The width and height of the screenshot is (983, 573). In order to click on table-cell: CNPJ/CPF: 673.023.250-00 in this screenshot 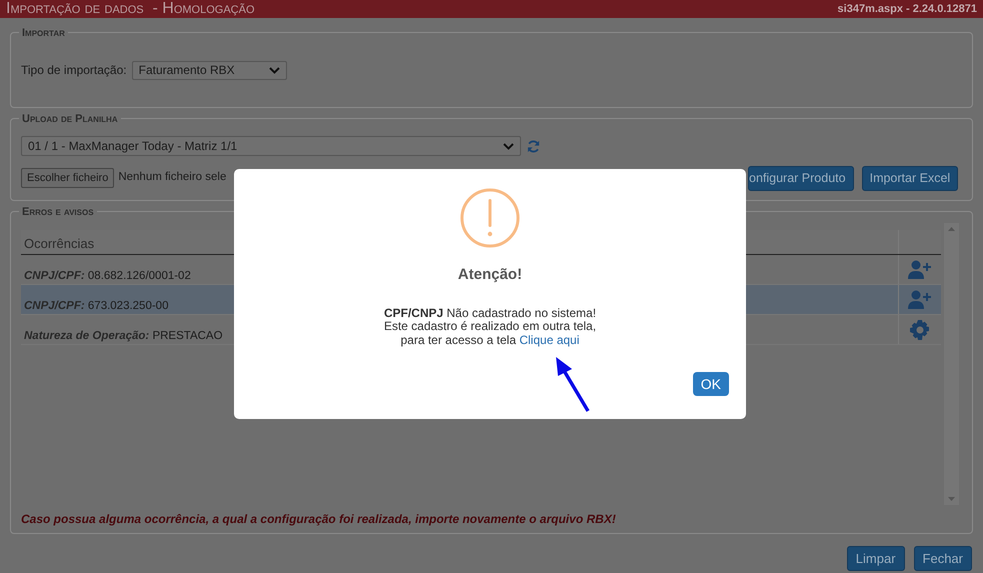, I will do `click(96, 306)`.